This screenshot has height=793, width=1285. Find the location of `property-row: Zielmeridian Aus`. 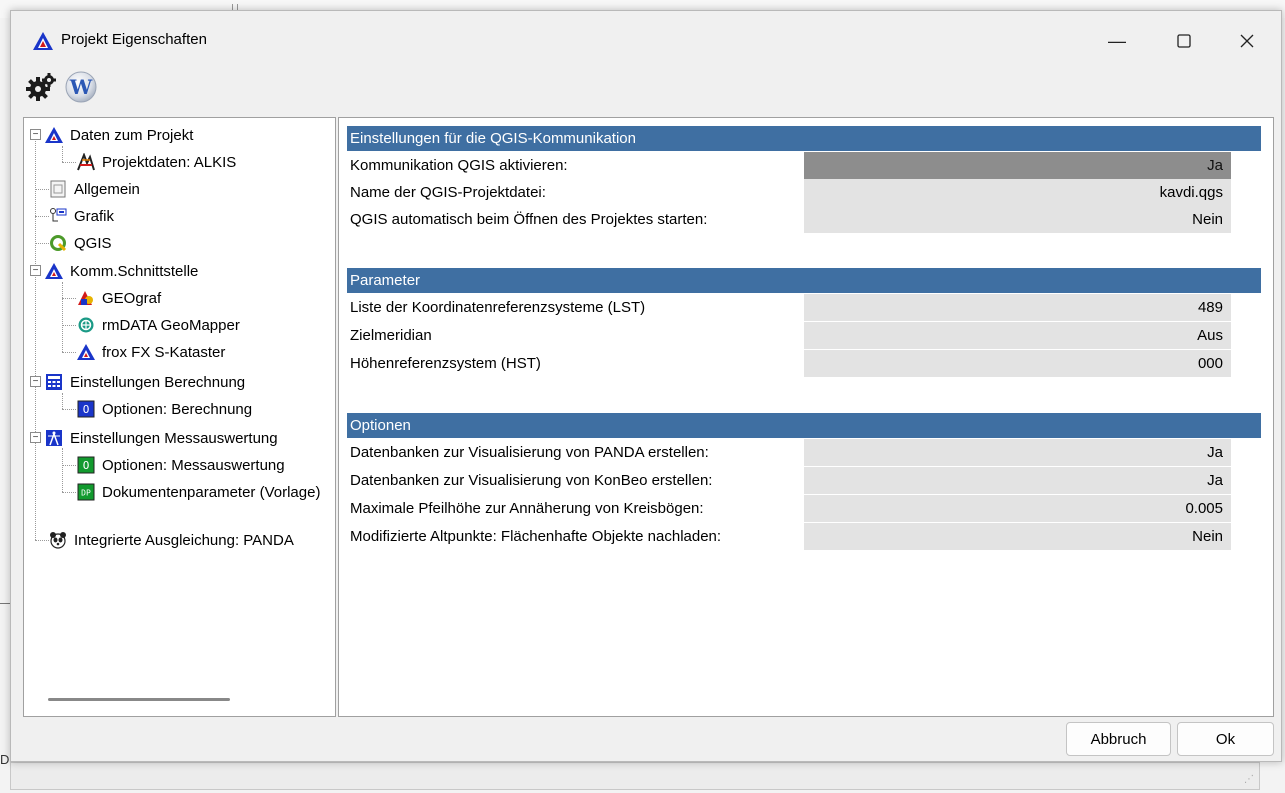

property-row: Zielmeridian Aus is located at coordinates (789, 335).